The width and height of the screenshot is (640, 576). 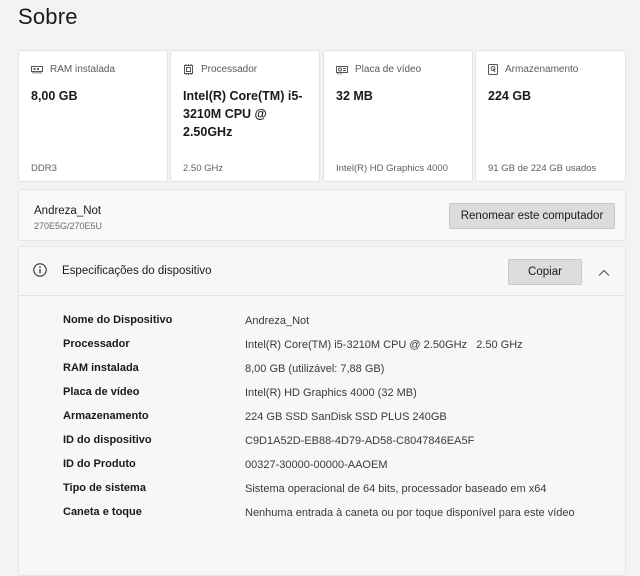 I want to click on card-ram: RAM instalada 8,00 GB DDR3, so click(x=93, y=116).